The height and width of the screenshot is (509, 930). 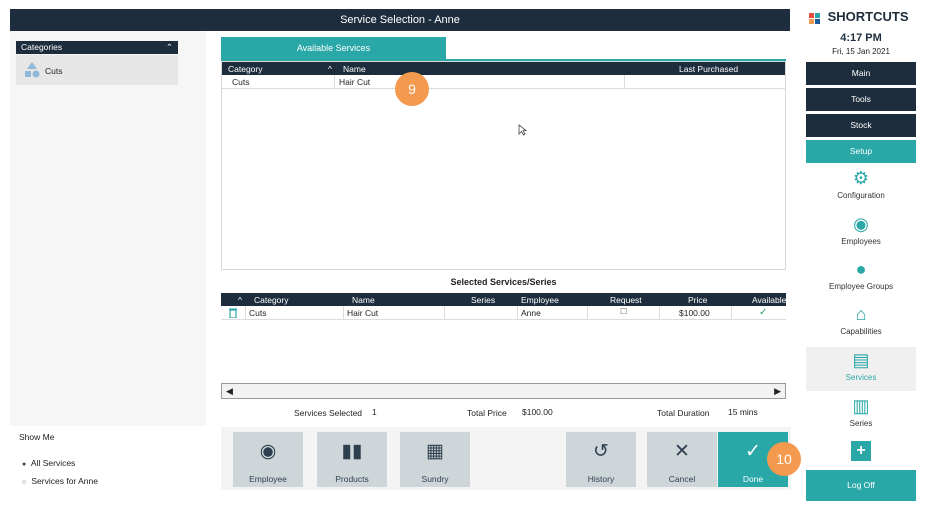 I want to click on sidebar-item-configuration: ⚙ Configuration, so click(x=861, y=184).